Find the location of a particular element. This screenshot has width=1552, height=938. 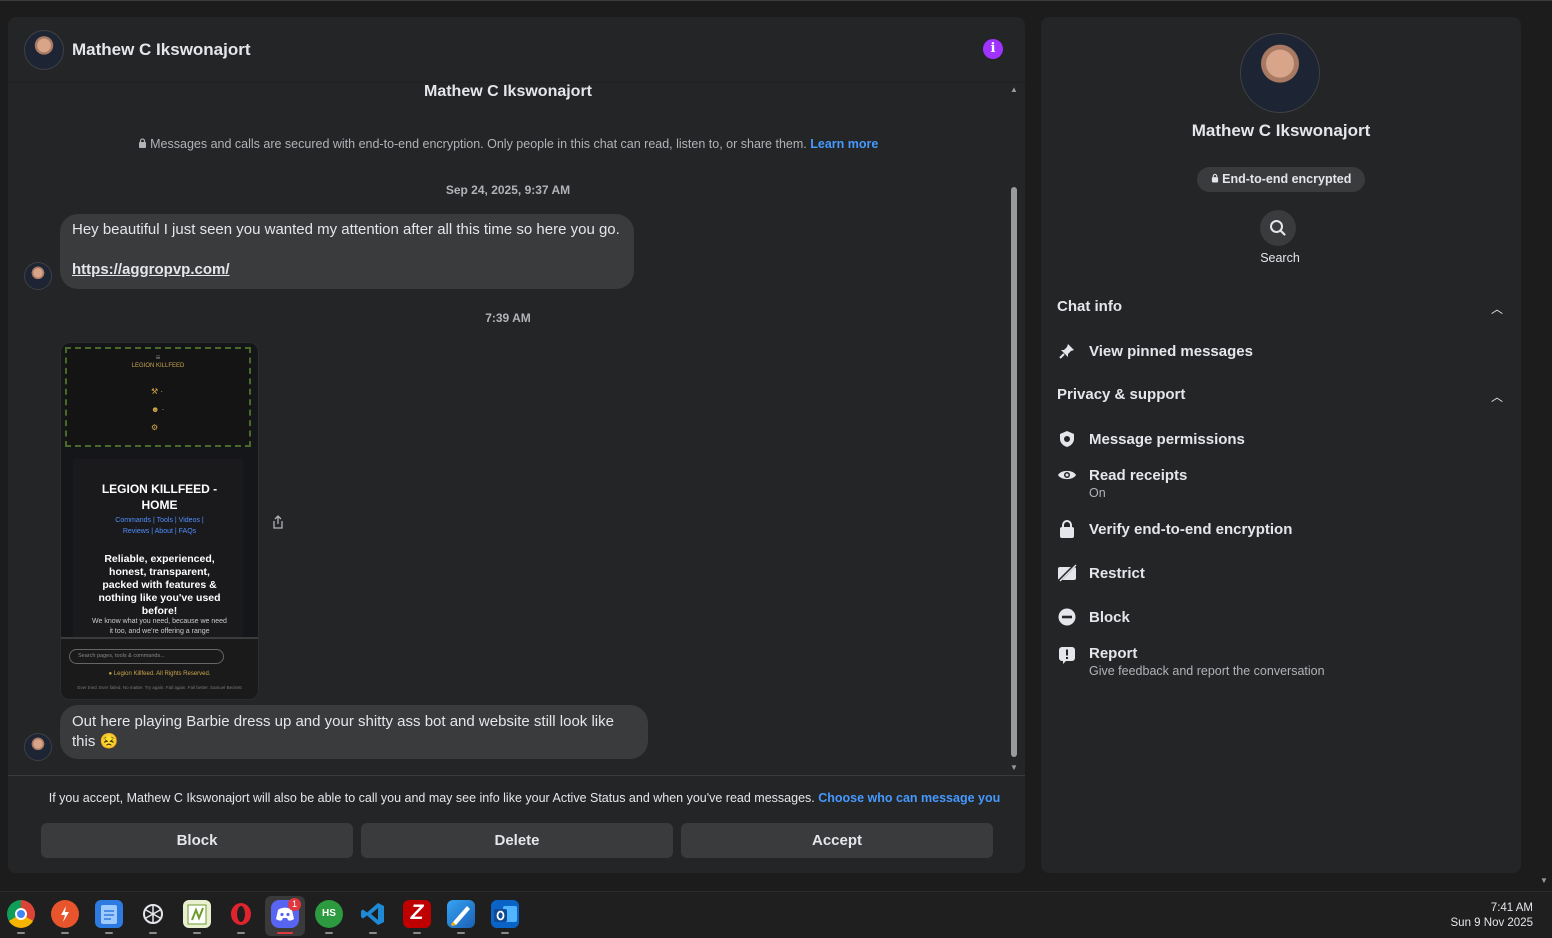

contact-avatar is located at coordinates (44, 49).